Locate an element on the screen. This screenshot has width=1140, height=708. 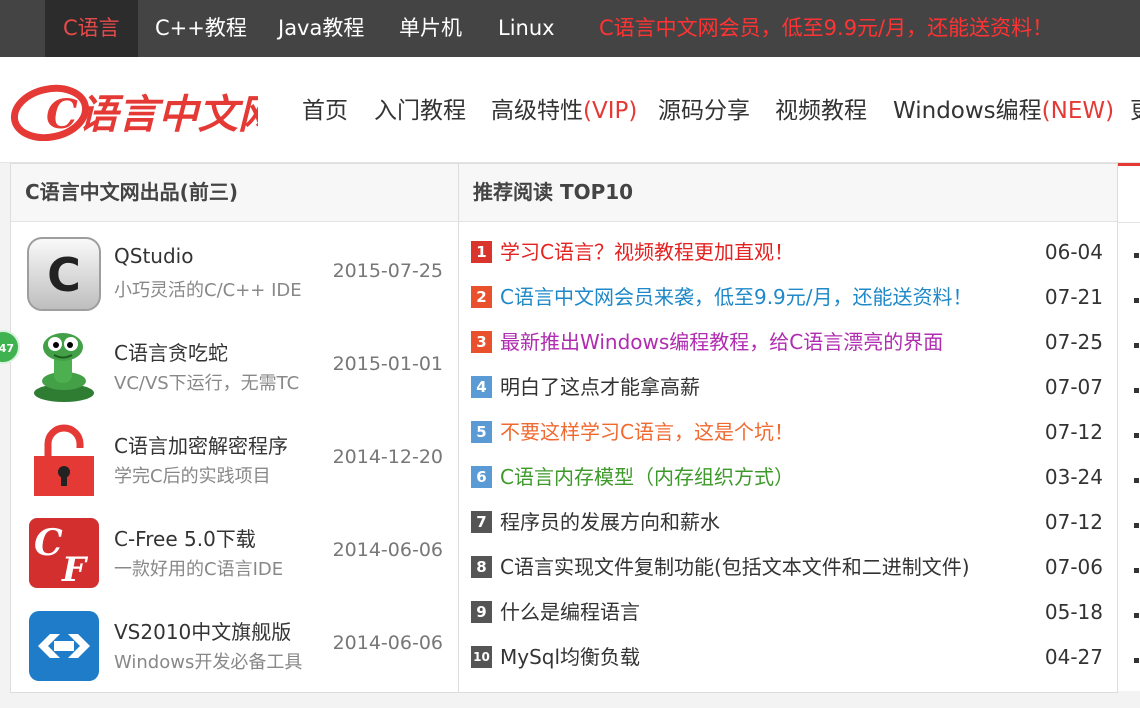
recommend-item-link: C语言中文网会员来袭，低至9.9元/月，还能送资料！ is located at coordinates (736, 297).